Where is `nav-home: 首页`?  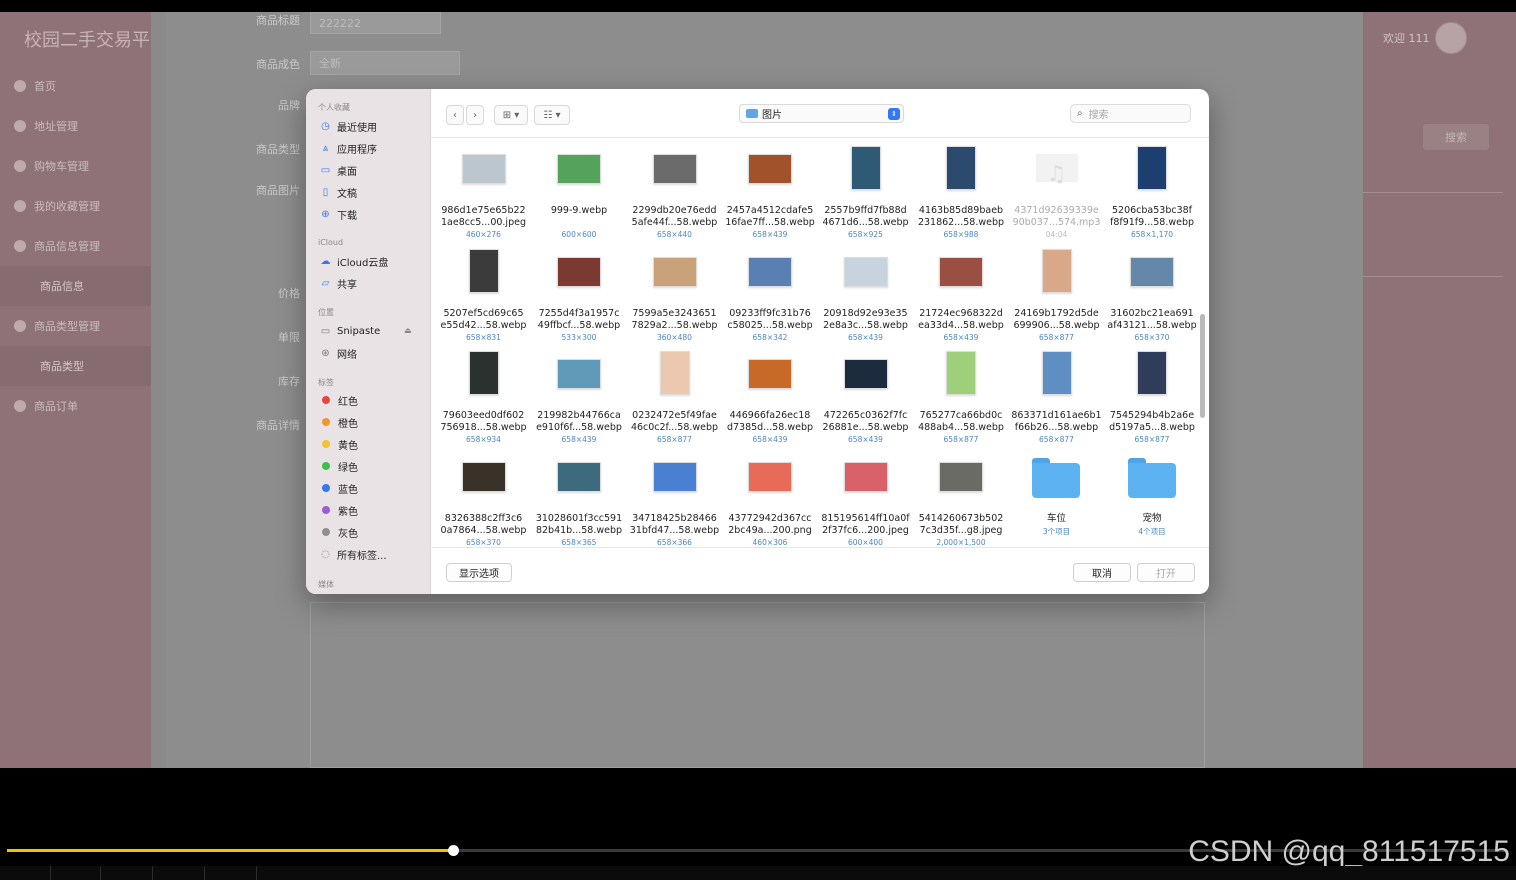
nav-home: 首页 is located at coordinates (35, 86).